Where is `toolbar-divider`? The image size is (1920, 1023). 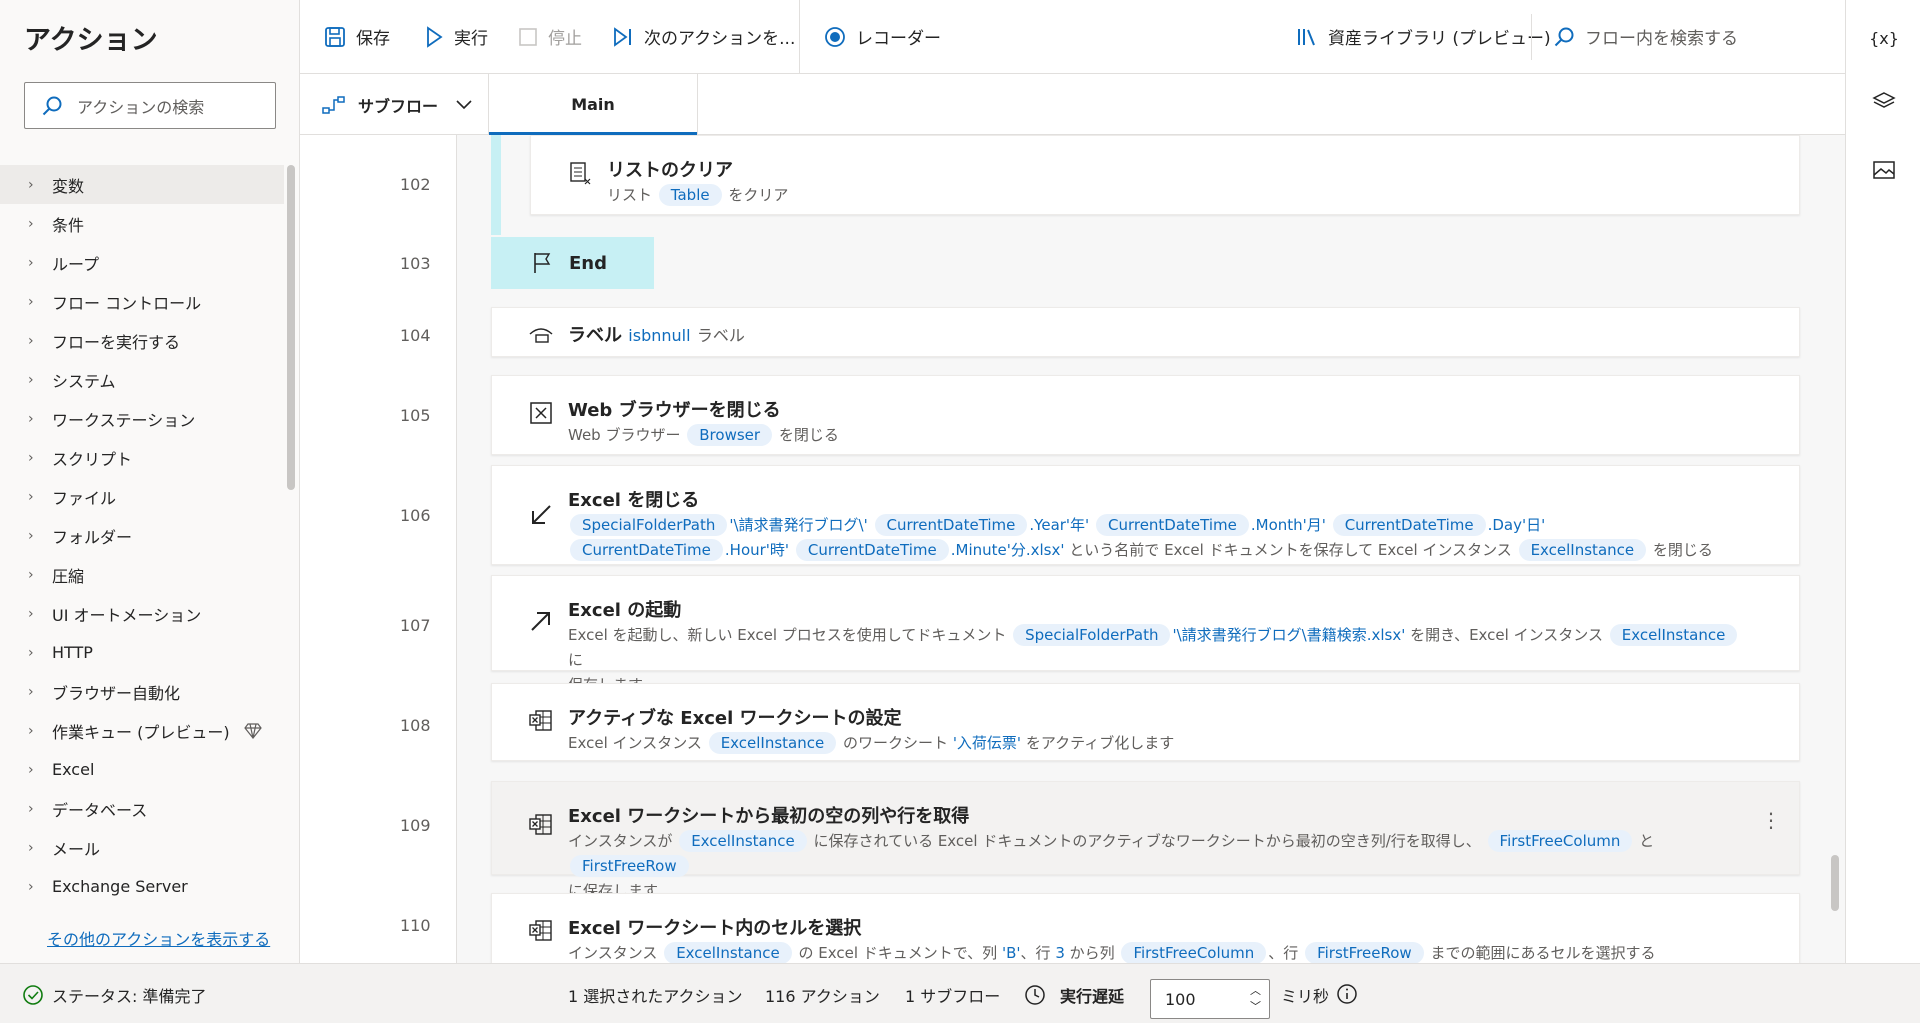
toolbar-divider is located at coordinates (1531, 37).